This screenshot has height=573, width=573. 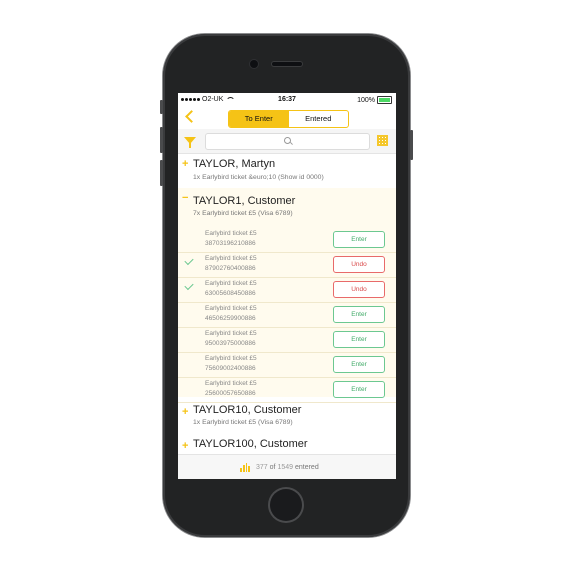 I want to click on ticket-code: 87902760400886, so click(x=230, y=268).